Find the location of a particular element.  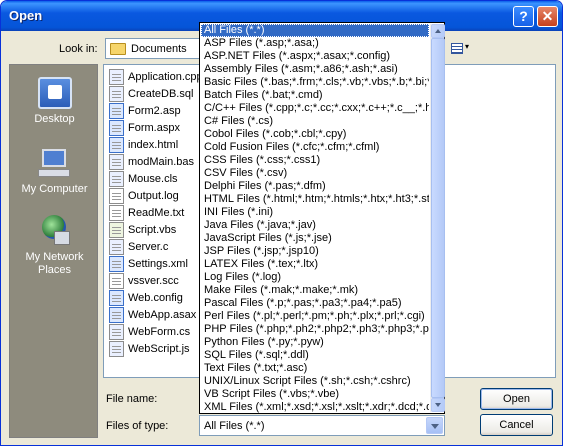

window-title: Open is located at coordinates (26, 15).